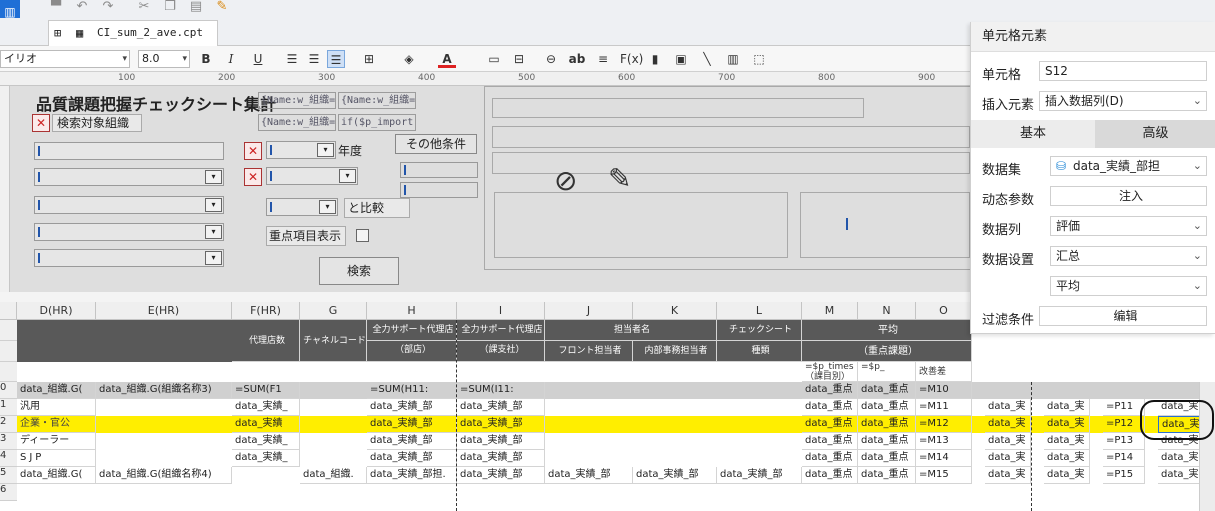 The width and height of the screenshot is (1215, 511). Describe the element at coordinates (56, 7) in the screenshot. I see `save-icon: ▀` at that location.